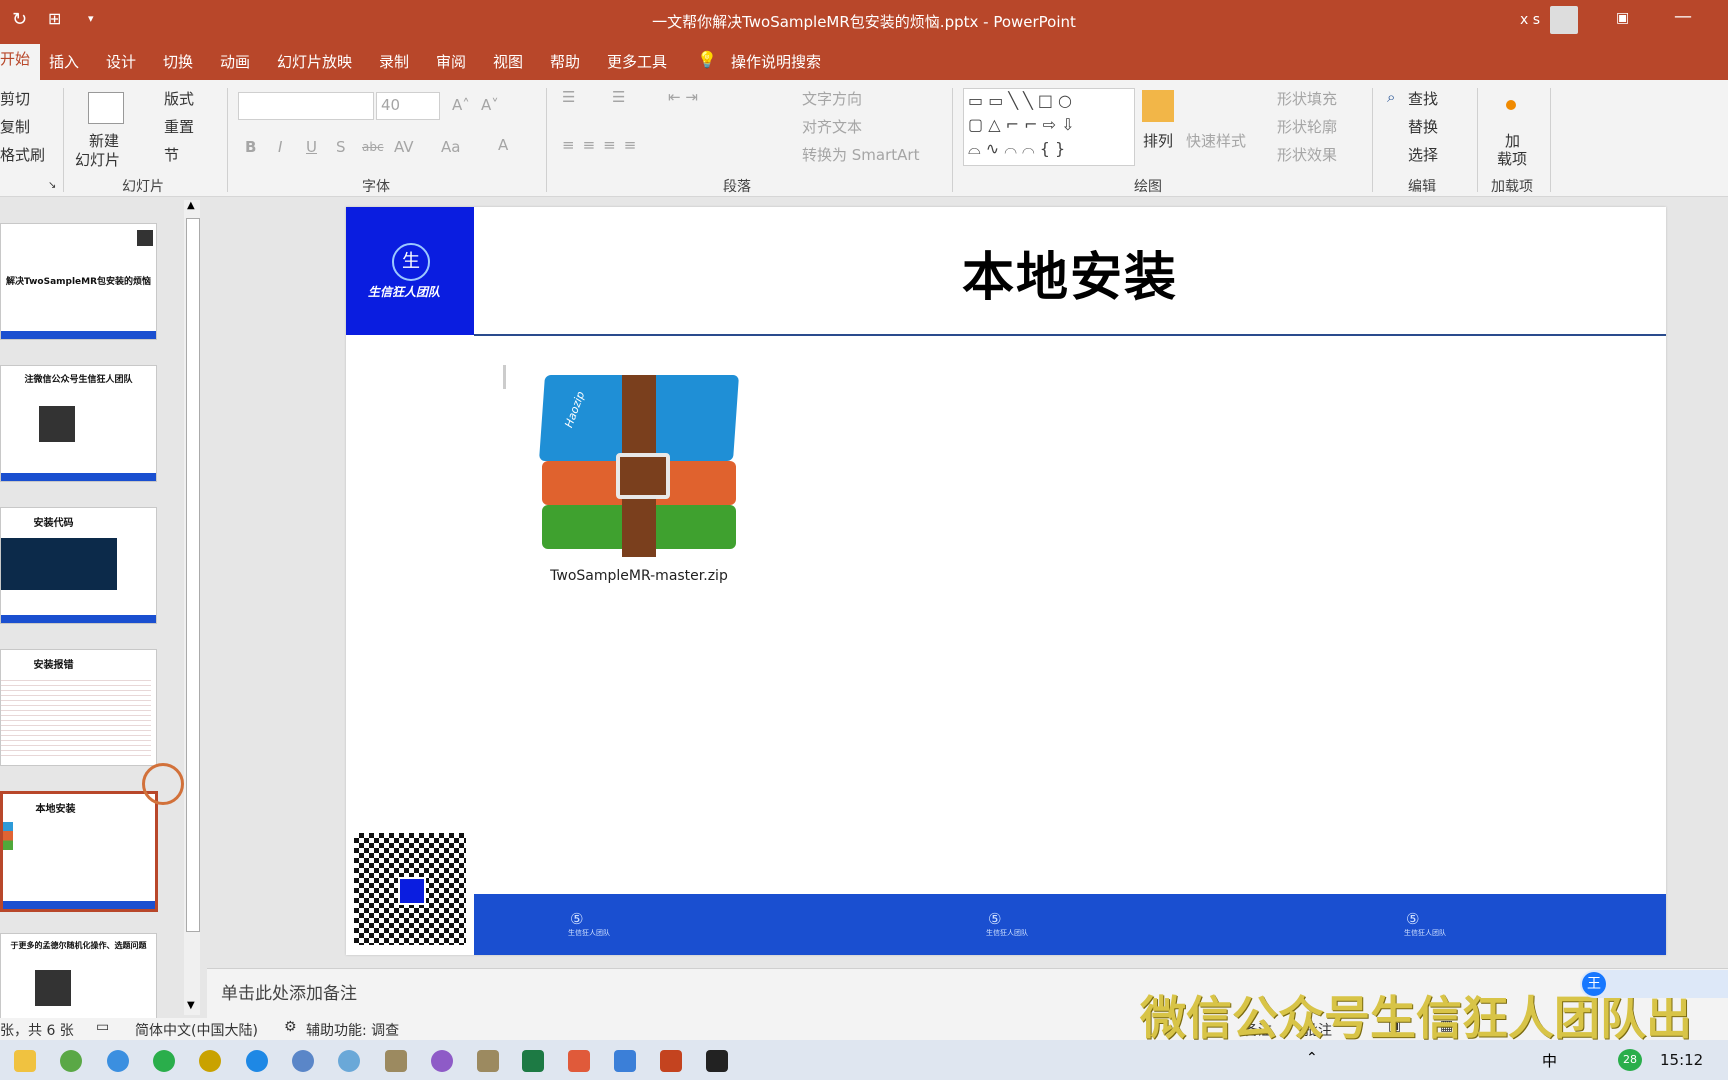  What do you see at coordinates (451, 61) in the screenshot?
I see `tab-review: 审阅` at bounding box center [451, 61].